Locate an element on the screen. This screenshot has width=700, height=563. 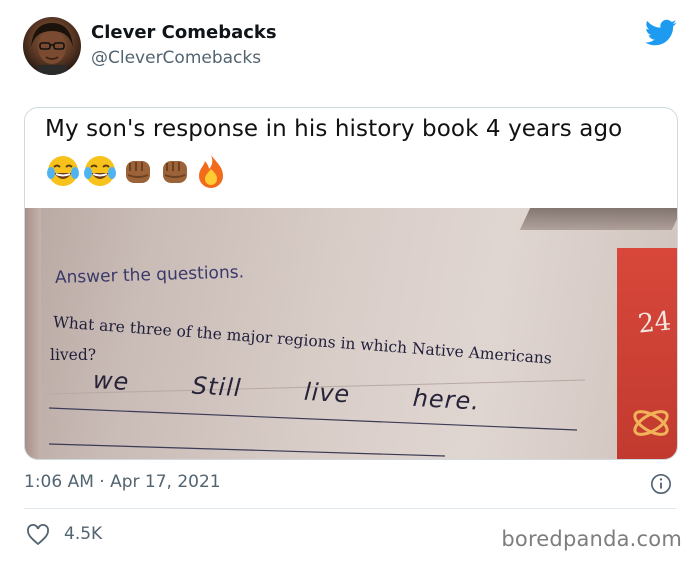
tweet-timestamp: 1:06 AM · Apr 17, 2021 is located at coordinates (122, 482).